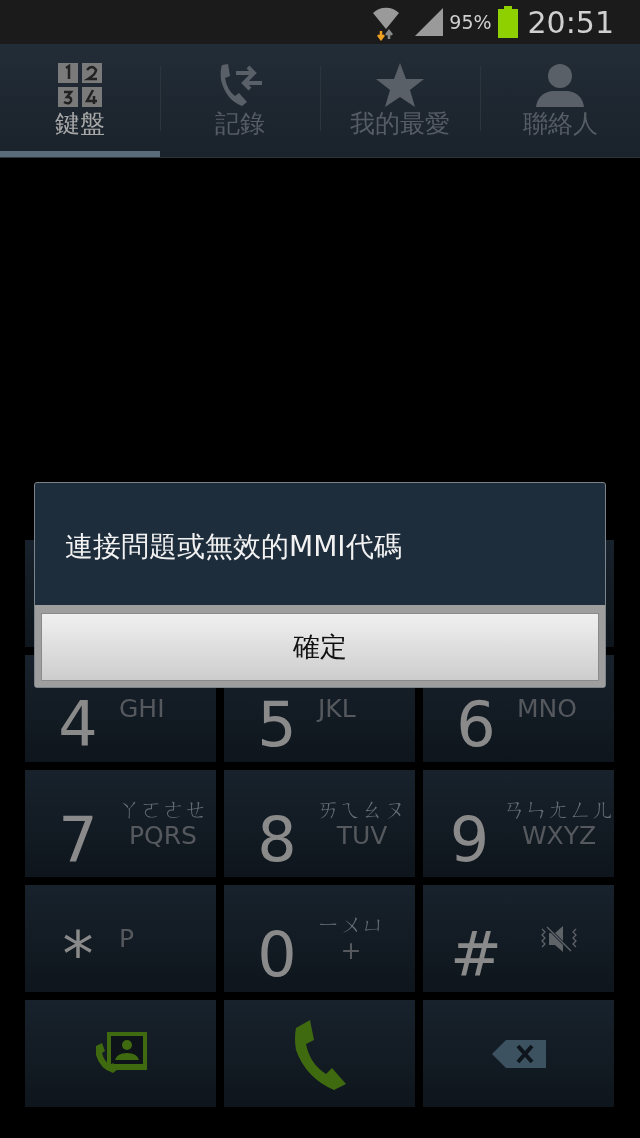  What do you see at coordinates (320, 647) in the screenshot?
I see `ok-button: 確定` at bounding box center [320, 647].